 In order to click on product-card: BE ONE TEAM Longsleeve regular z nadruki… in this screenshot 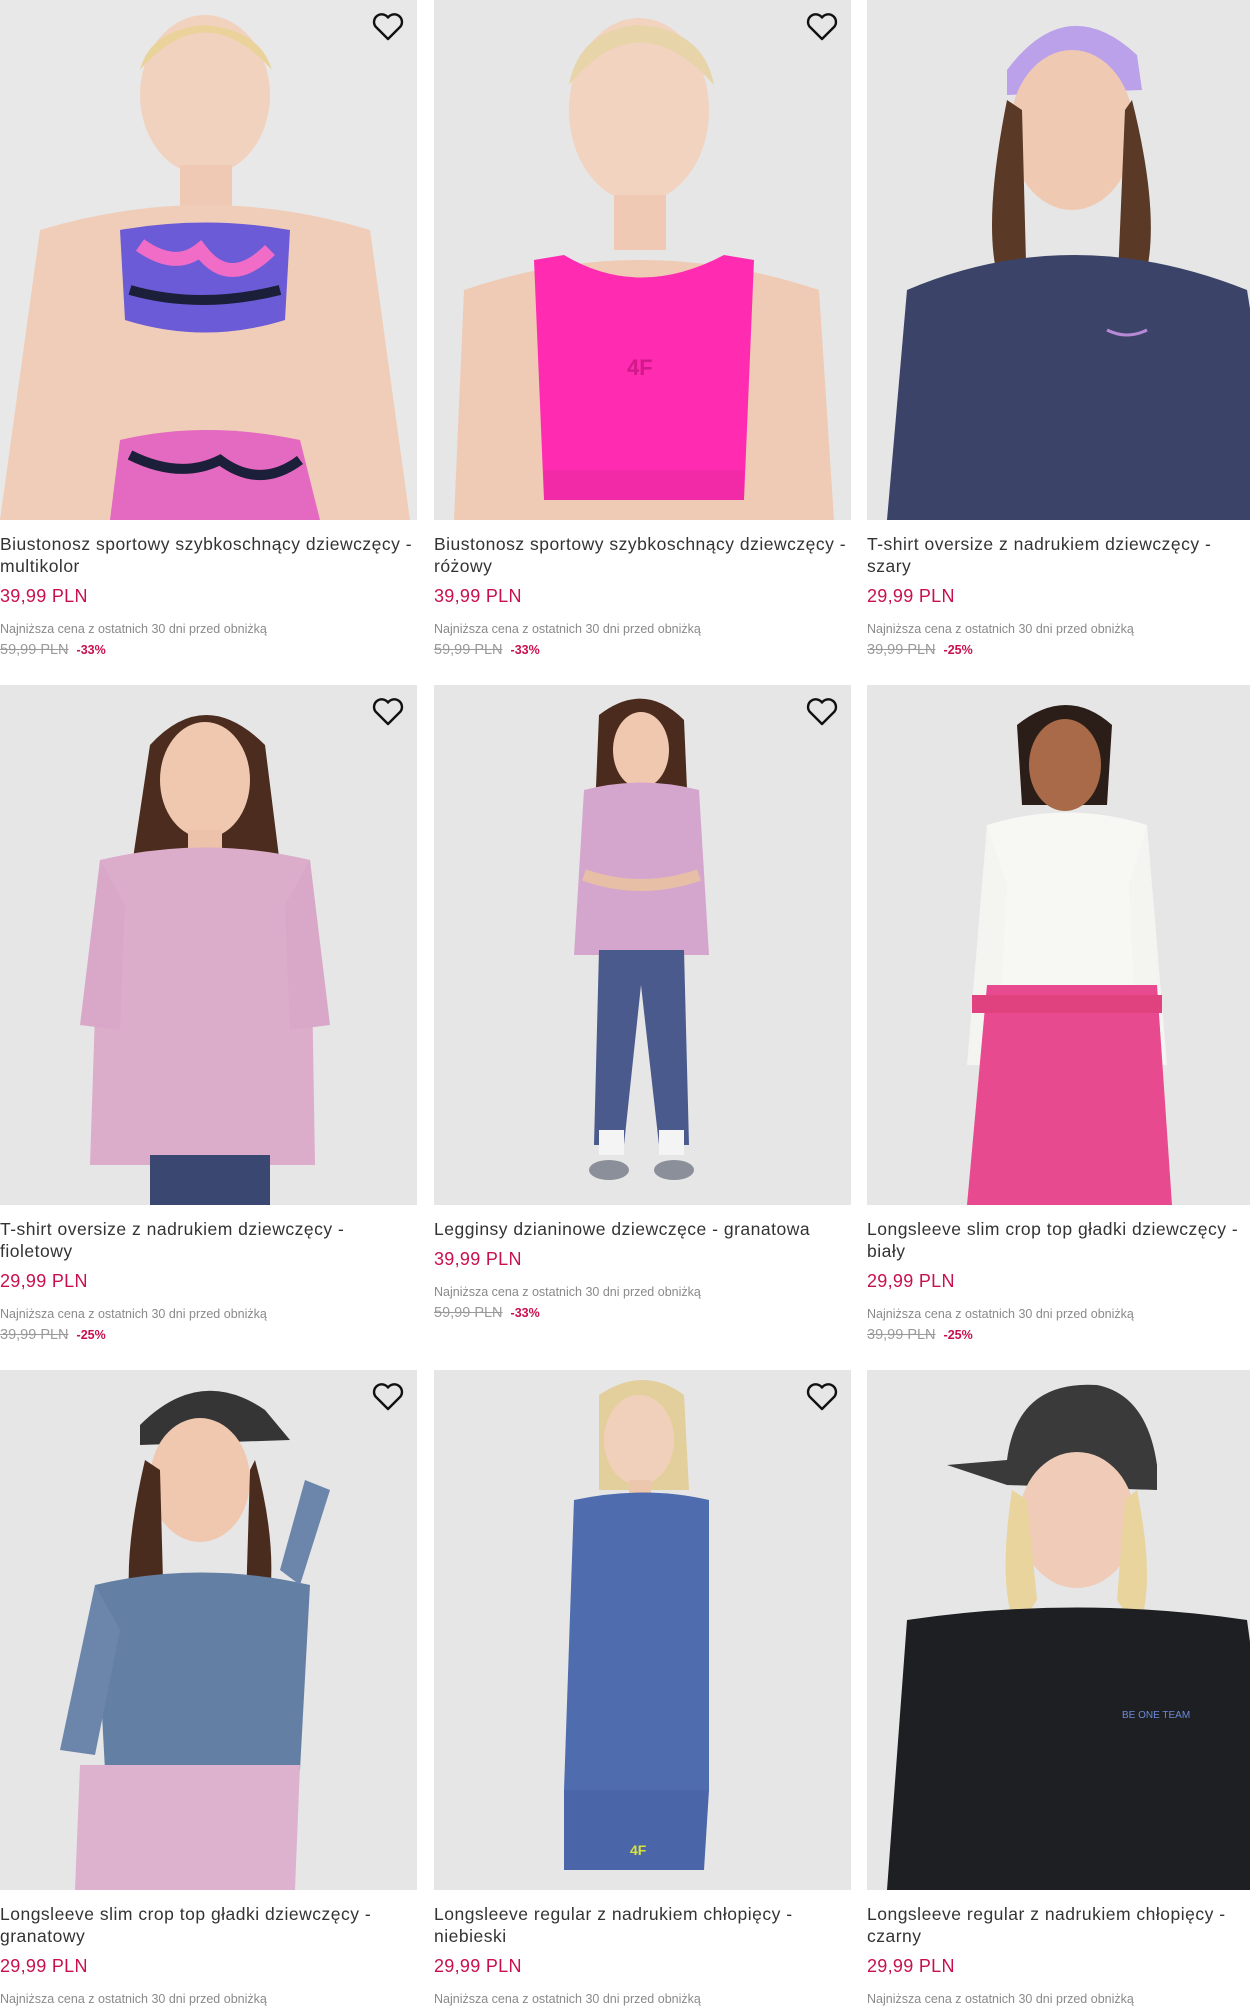, I will do `click(1058, 1692)`.